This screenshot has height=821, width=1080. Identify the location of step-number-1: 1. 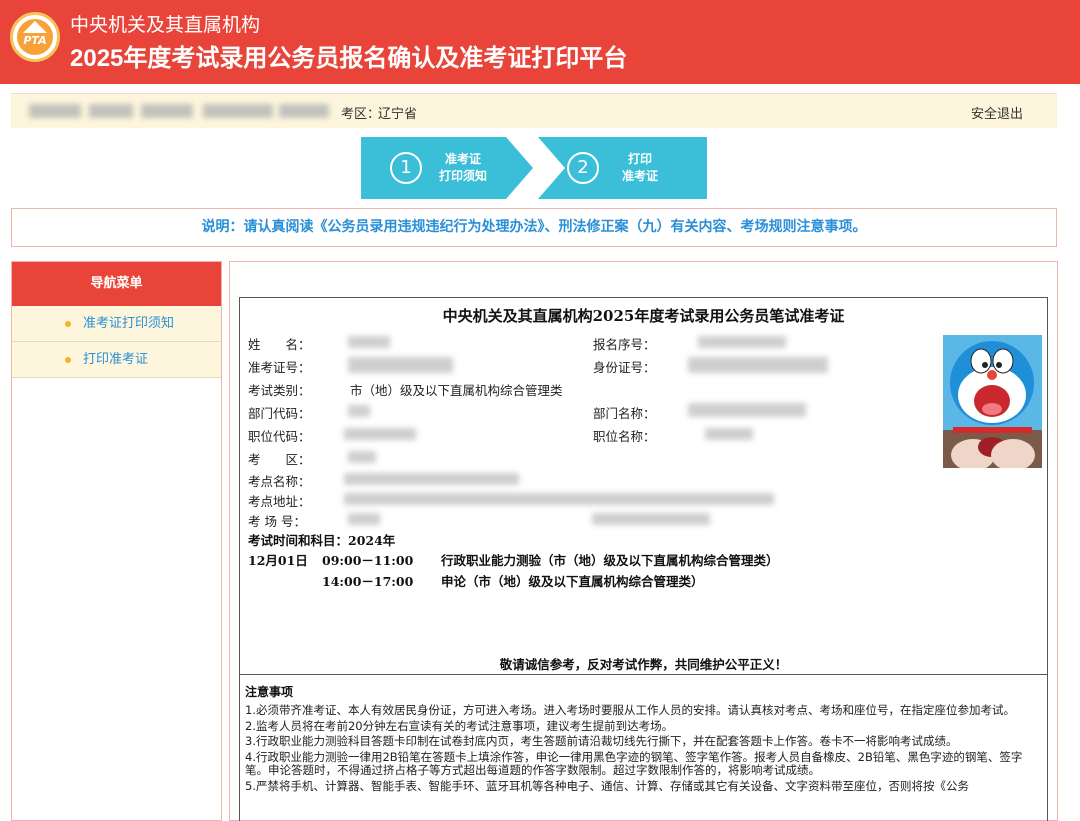
(406, 168).